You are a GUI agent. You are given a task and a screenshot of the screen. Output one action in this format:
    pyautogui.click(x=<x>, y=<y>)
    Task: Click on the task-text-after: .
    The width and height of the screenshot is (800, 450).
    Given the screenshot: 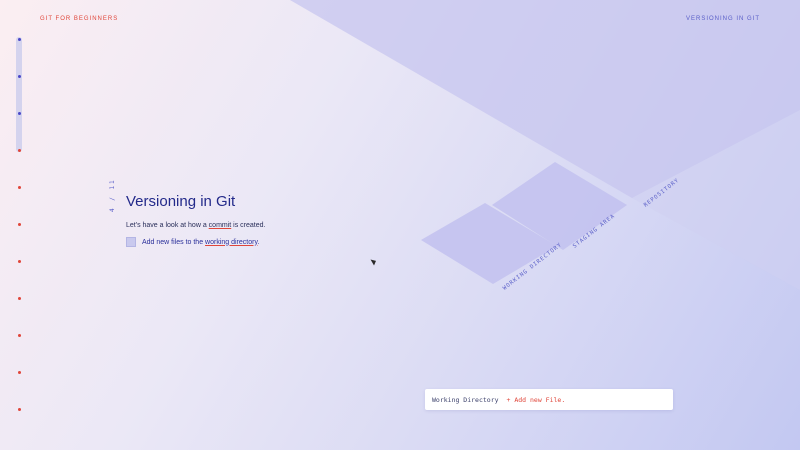 What is the action you would take?
    pyautogui.click(x=258, y=242)
    